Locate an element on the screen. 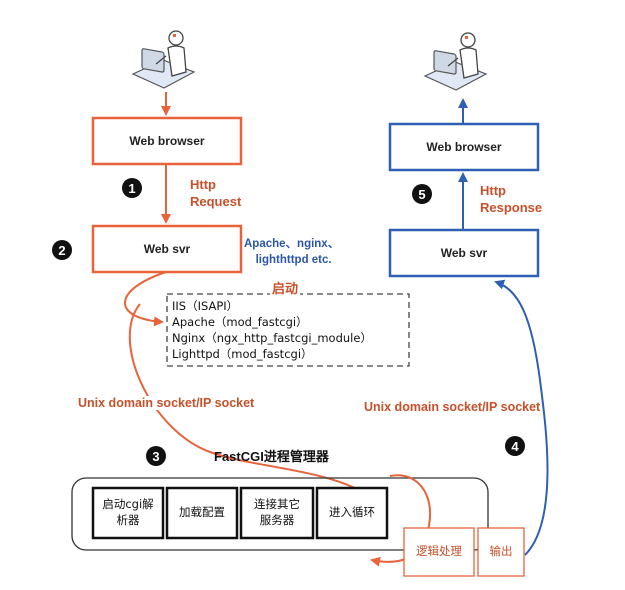 This screenshot has width=625, height=590. socket-left-label: Unix domain socket/IP socket is located at coordinates (166, 403).